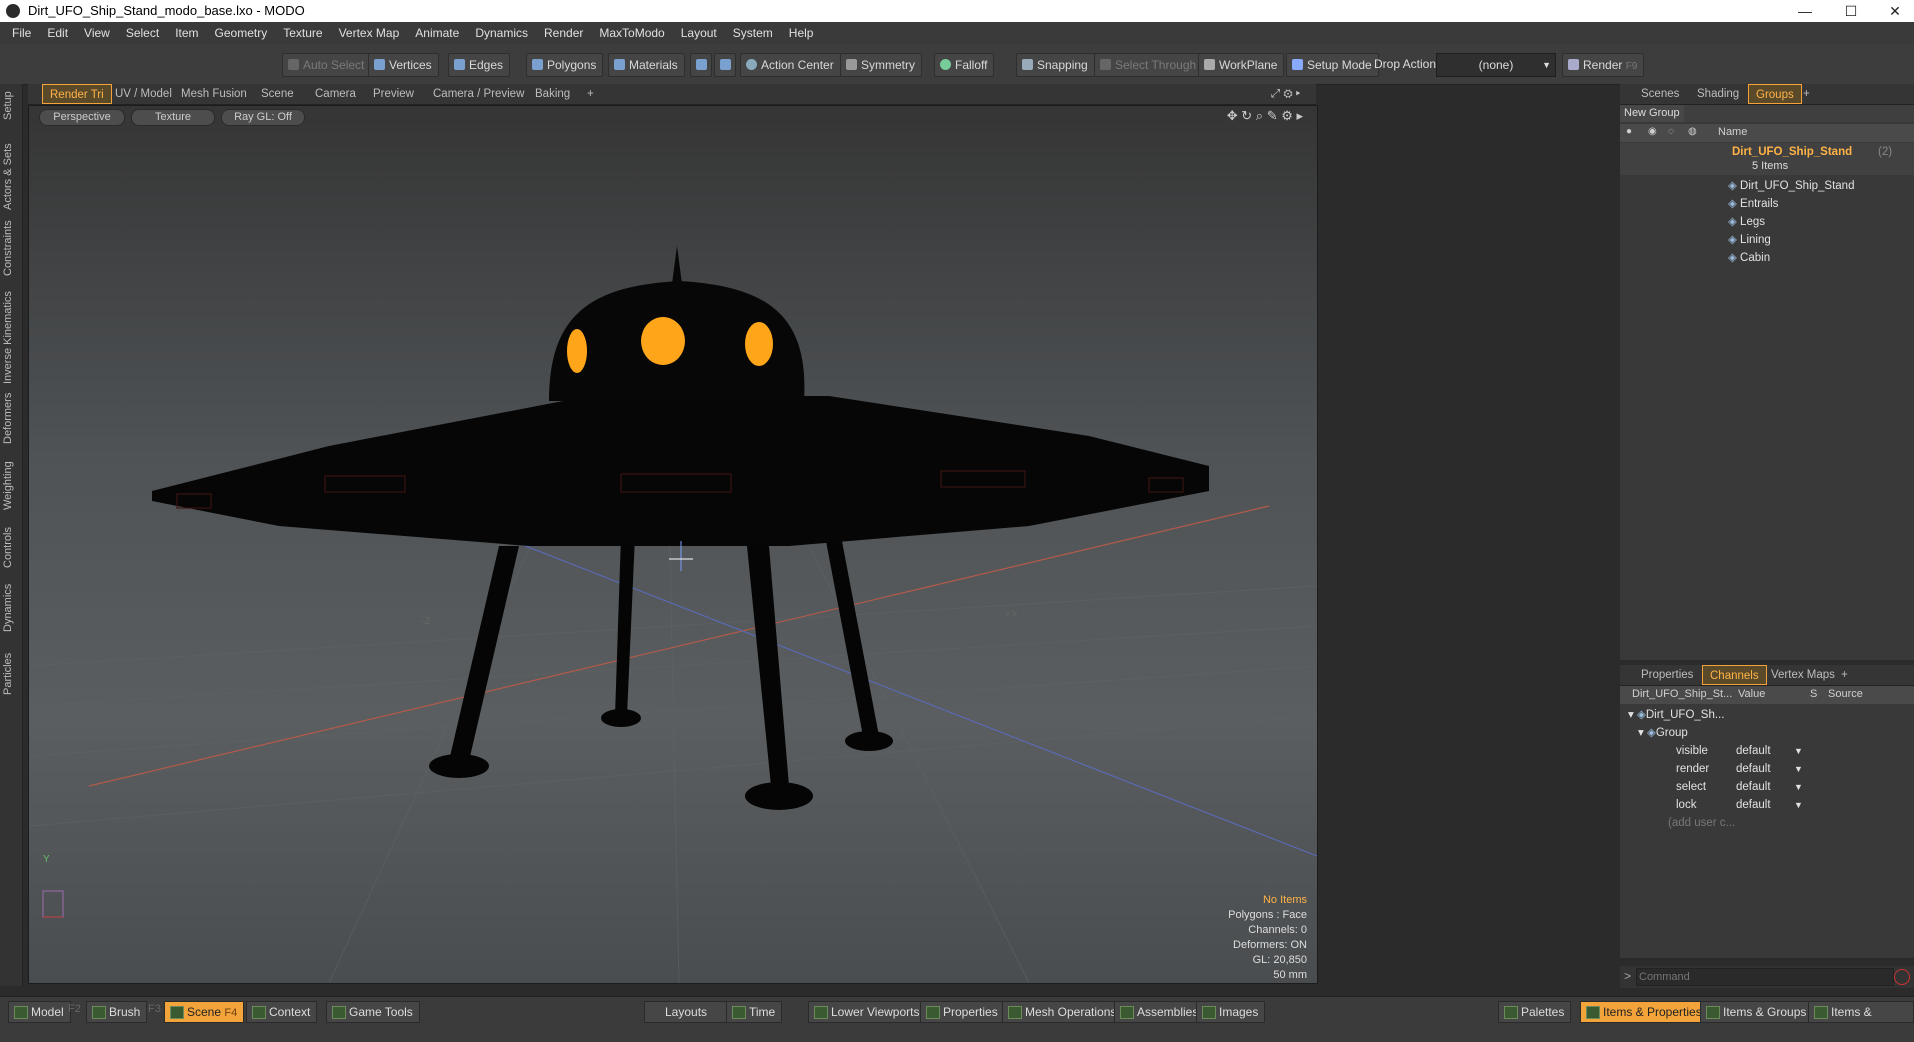 The image size is (1914, 1042). I want to click on context-layout-button: Context, so click(282, 1012).